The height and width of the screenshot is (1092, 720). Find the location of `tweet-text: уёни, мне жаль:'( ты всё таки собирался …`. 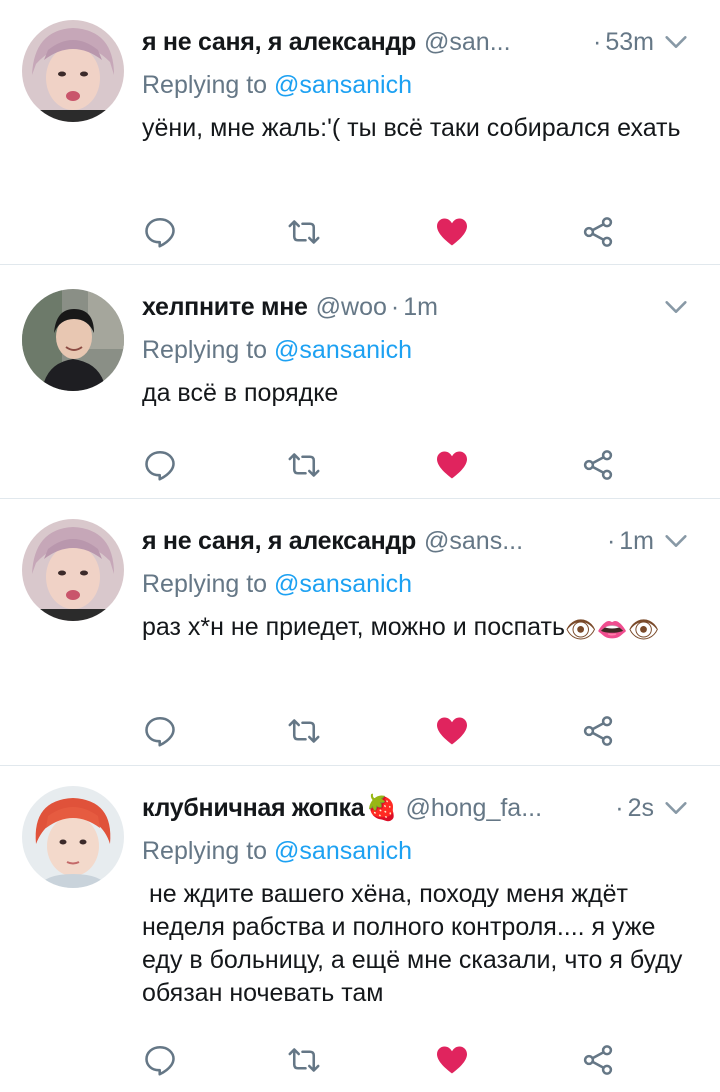

tweet-text: уёни, мне жаль:'( ты всё таки собирался … is located at coordinates (411, 128).